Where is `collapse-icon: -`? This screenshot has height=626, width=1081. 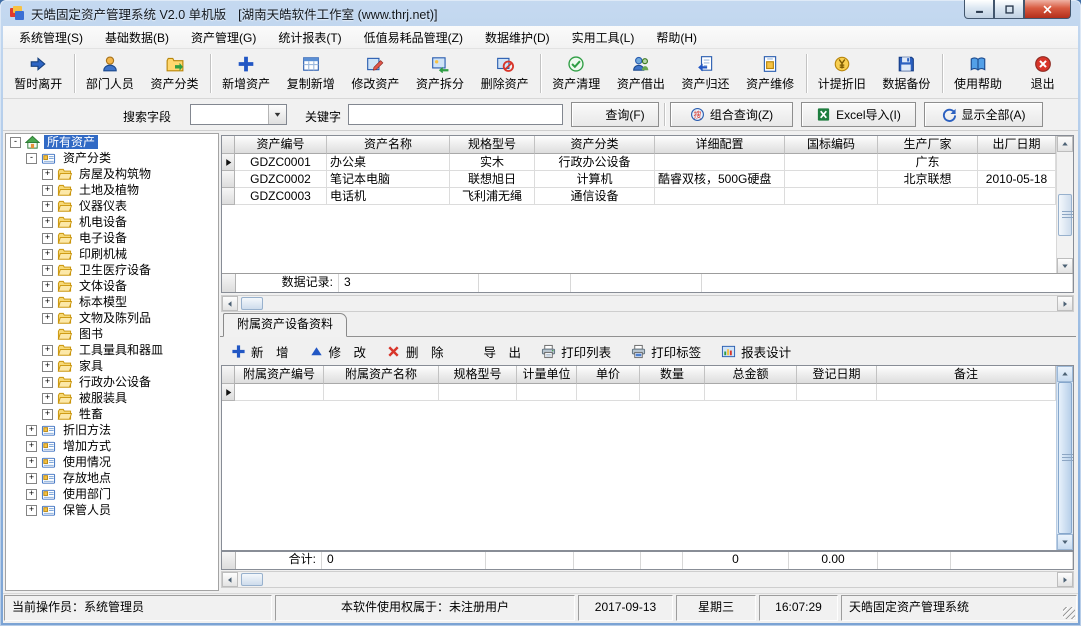
collapse-icon: - is located at coordinates (15, 142).